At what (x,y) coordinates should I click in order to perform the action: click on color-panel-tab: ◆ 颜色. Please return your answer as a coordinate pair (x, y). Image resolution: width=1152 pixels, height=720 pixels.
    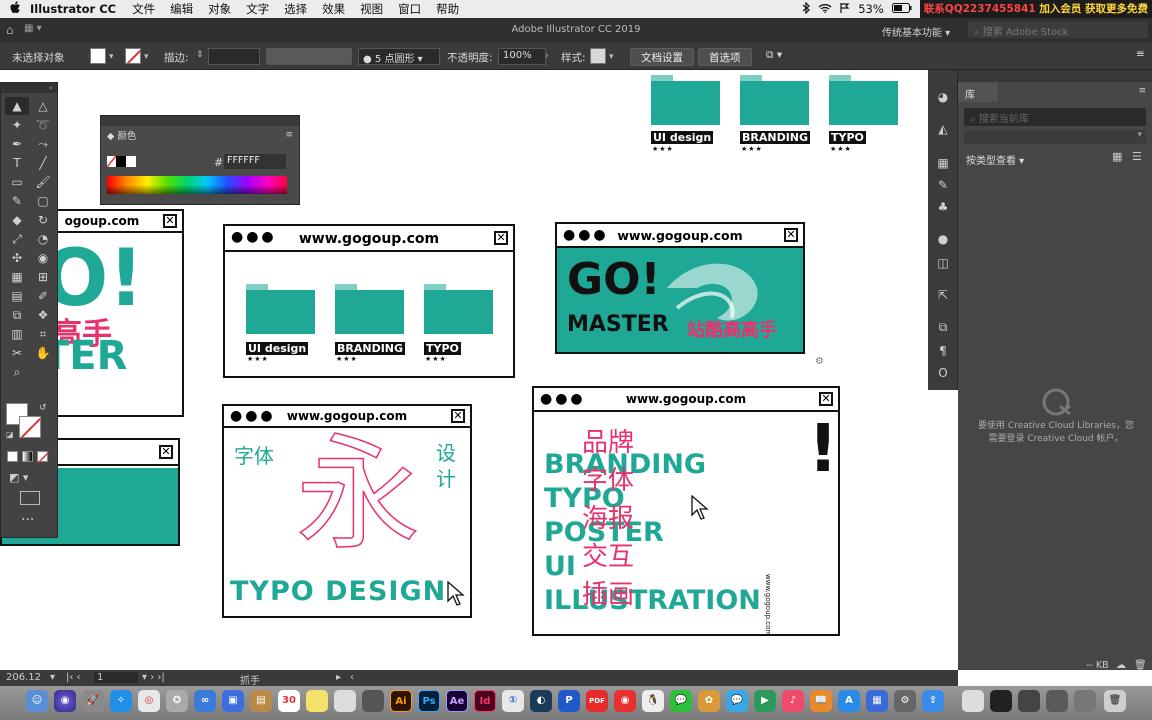
    Looking at the image, I should click on (121, 136).